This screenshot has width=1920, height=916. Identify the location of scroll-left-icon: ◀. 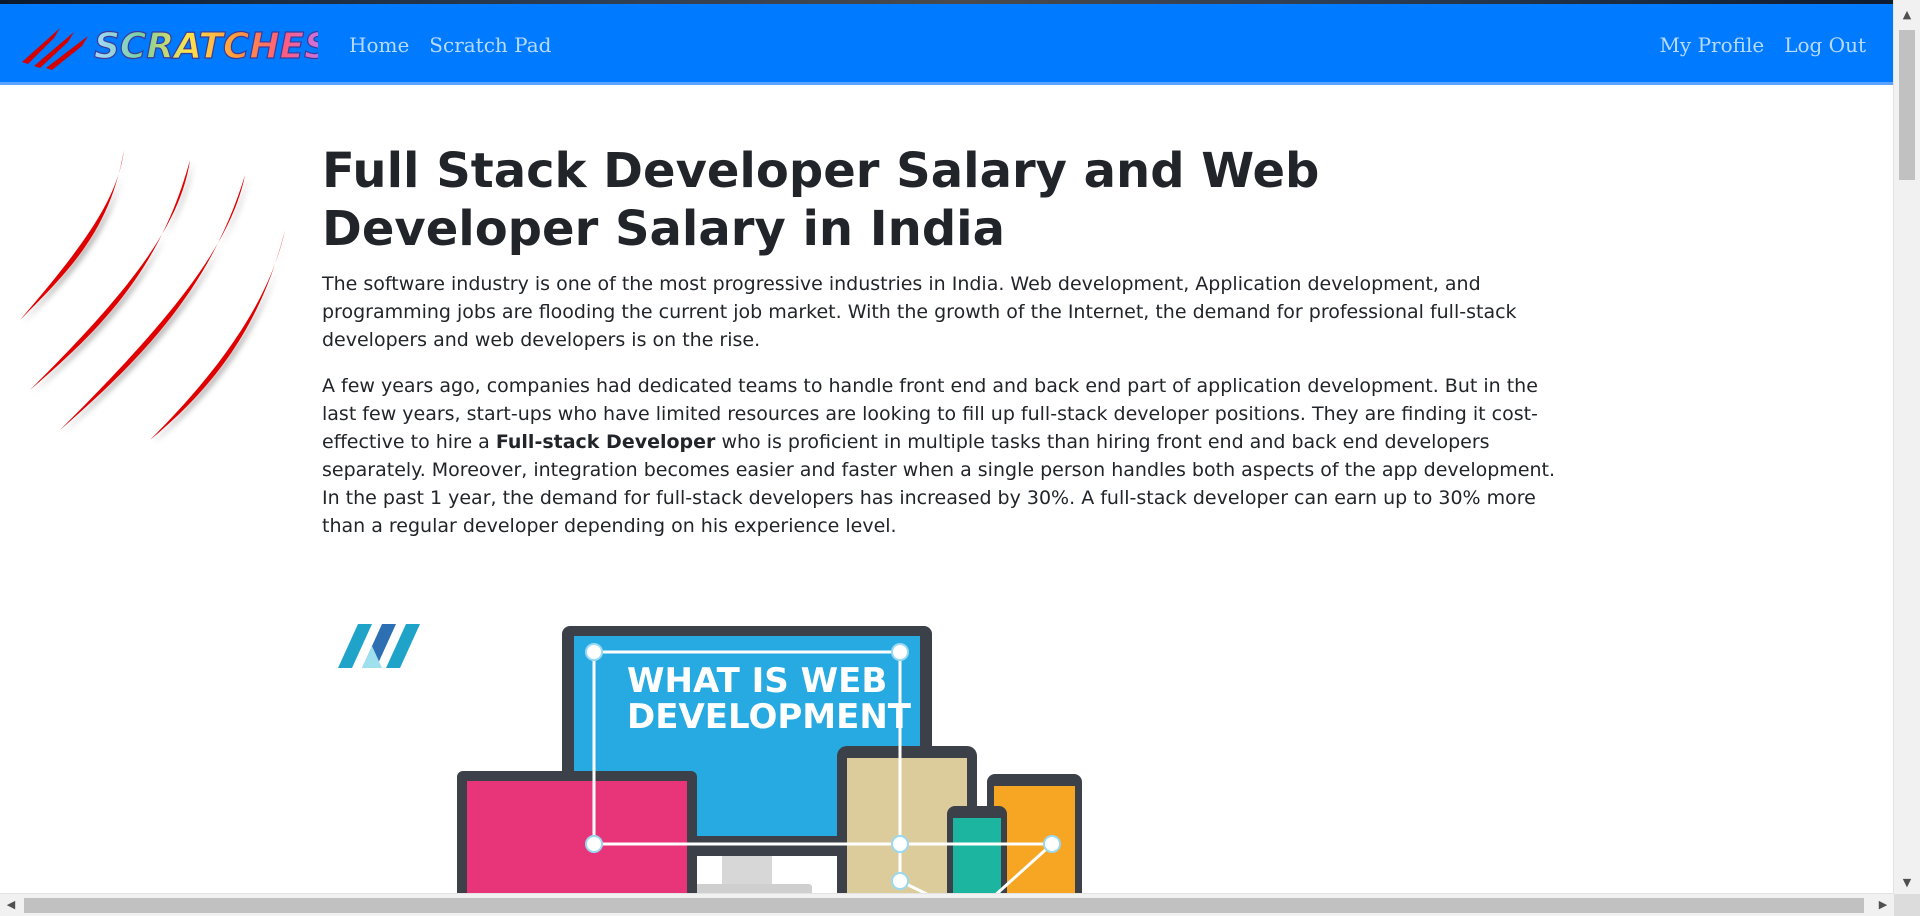
(11, 905).